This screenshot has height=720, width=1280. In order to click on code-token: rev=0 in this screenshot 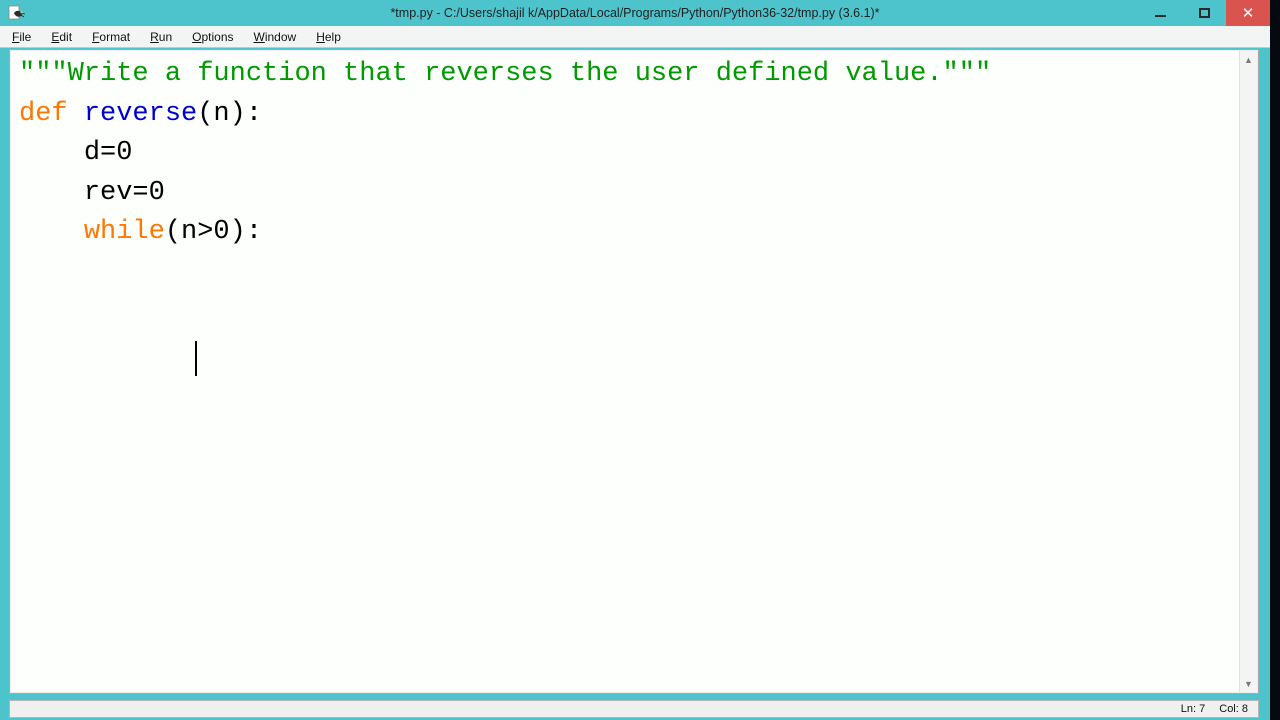, I will do `click(92, 192)`.